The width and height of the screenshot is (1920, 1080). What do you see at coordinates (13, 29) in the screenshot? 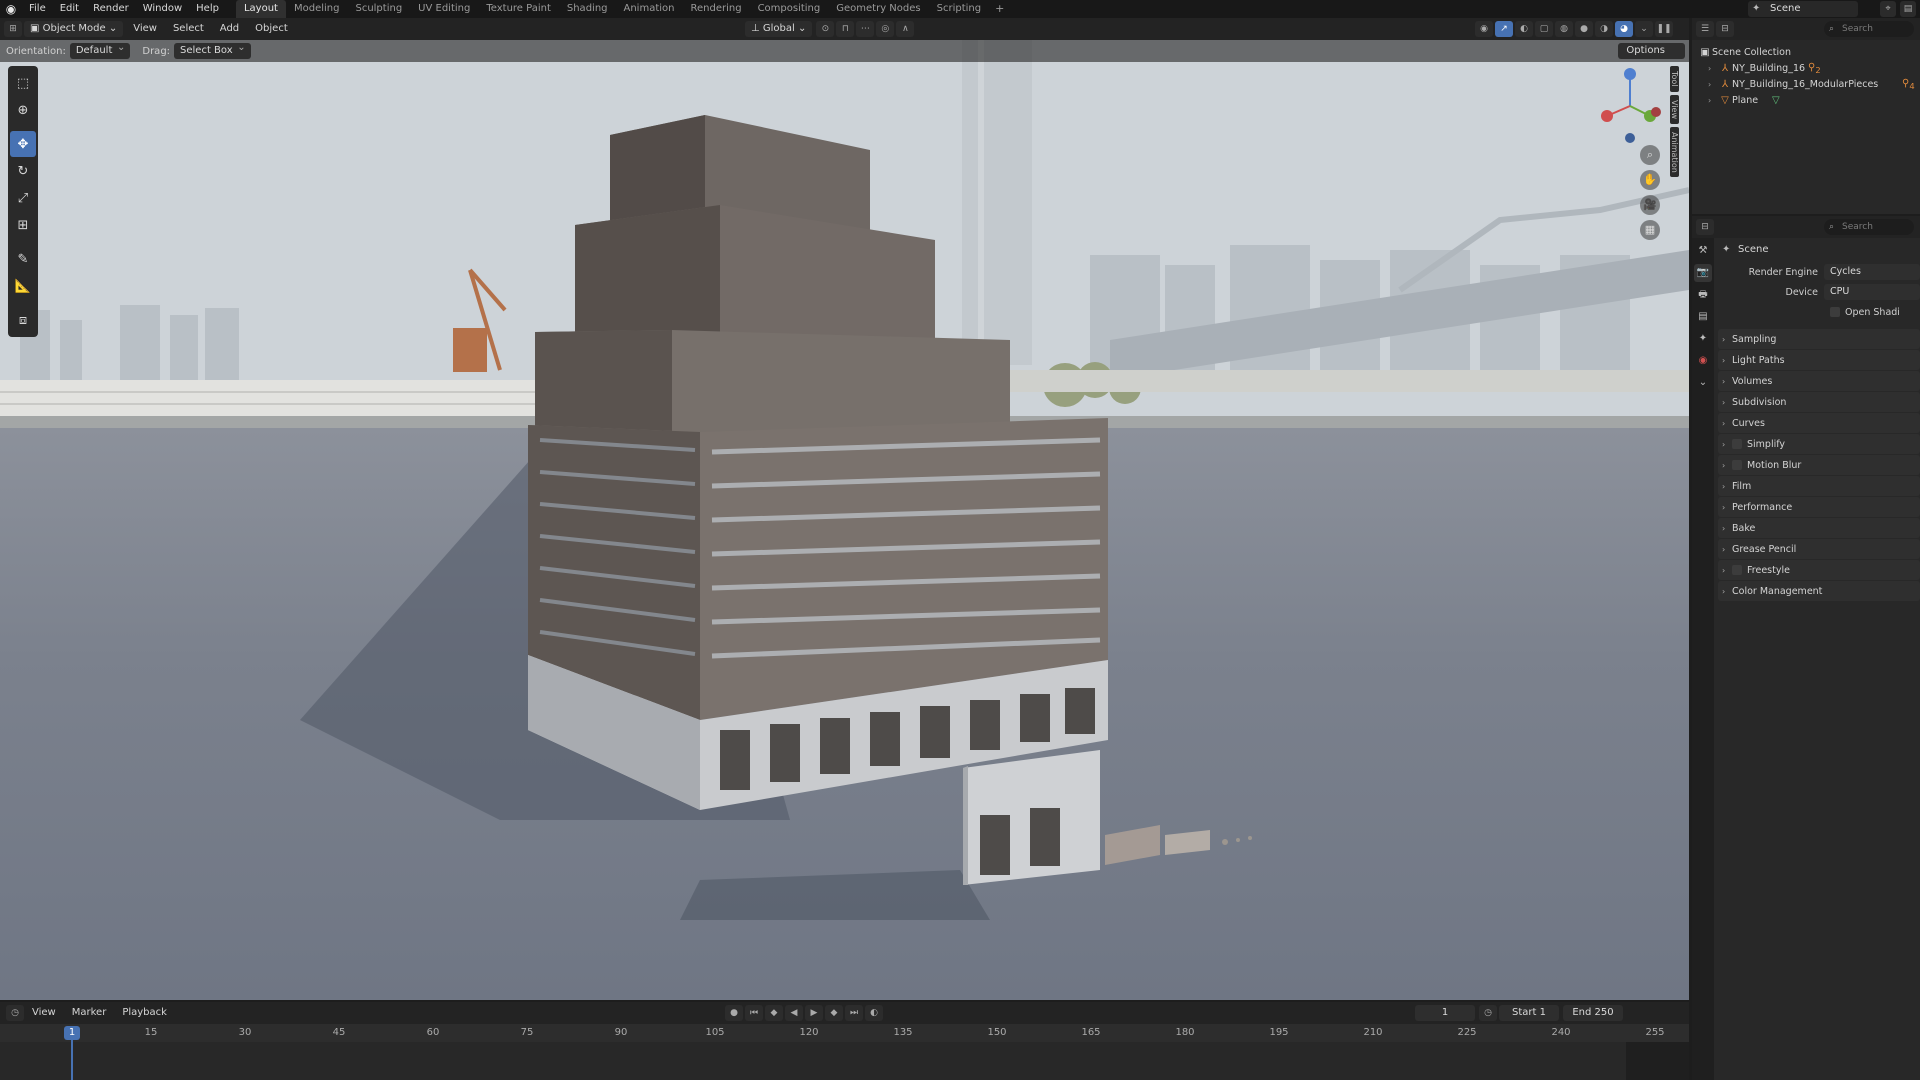
I see `editor-type-icon: ⊞` at bounding box center [13, 29].